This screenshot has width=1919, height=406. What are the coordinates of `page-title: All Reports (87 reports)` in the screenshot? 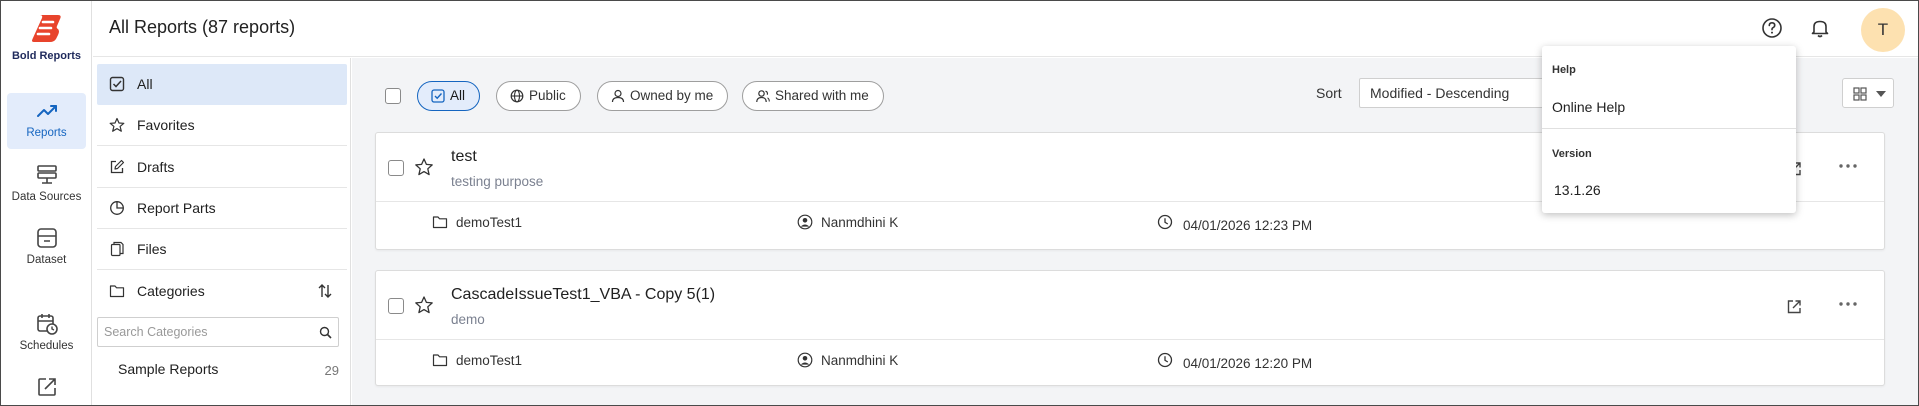 It's located at (202, 27).